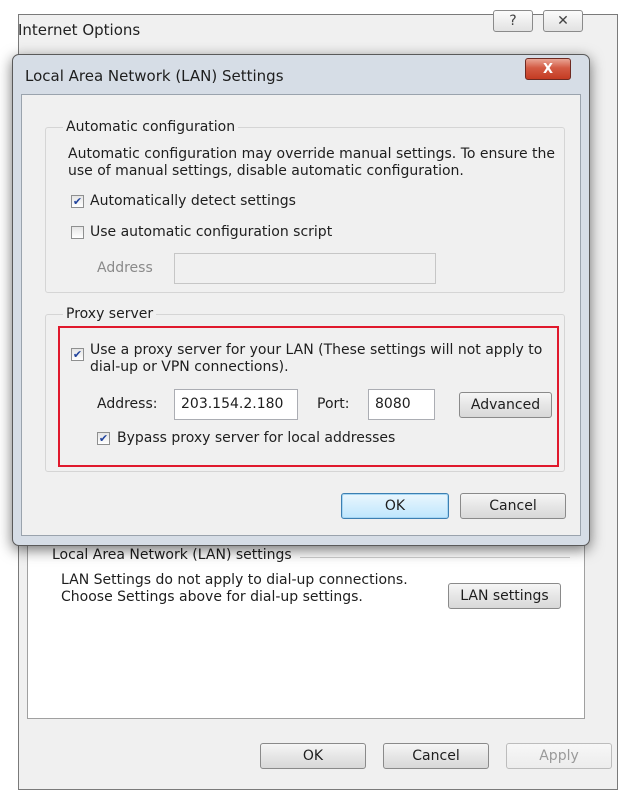 Image resolution: width=621 pixels, height=791 pixels. I want to click on apply-button: Apply, so click(559, 756).